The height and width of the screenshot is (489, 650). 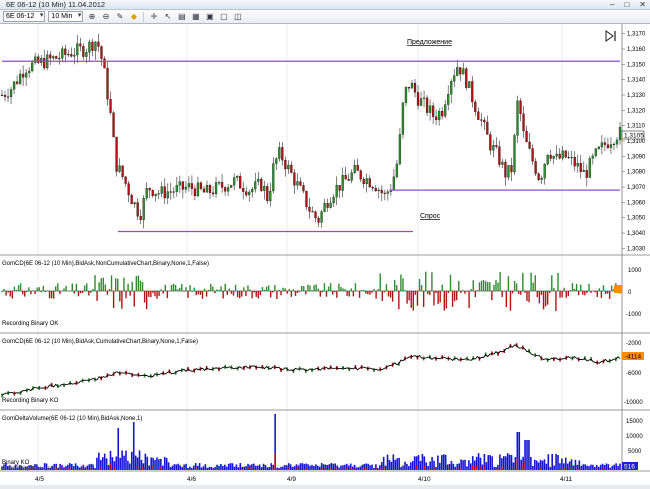 I want to click on instrument-selector: 6E 06-12, so click(x=24, y=16).